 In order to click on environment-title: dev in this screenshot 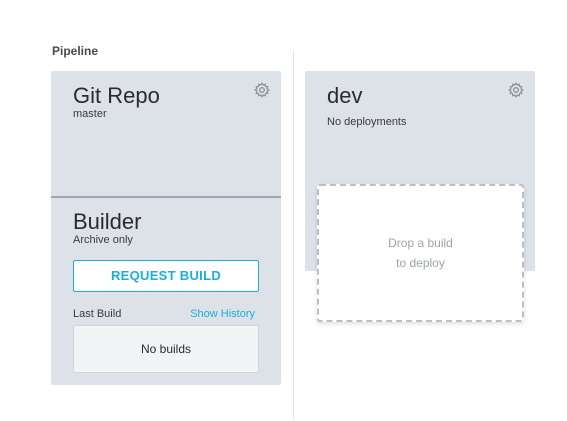, I will do `click(345, 95)`.